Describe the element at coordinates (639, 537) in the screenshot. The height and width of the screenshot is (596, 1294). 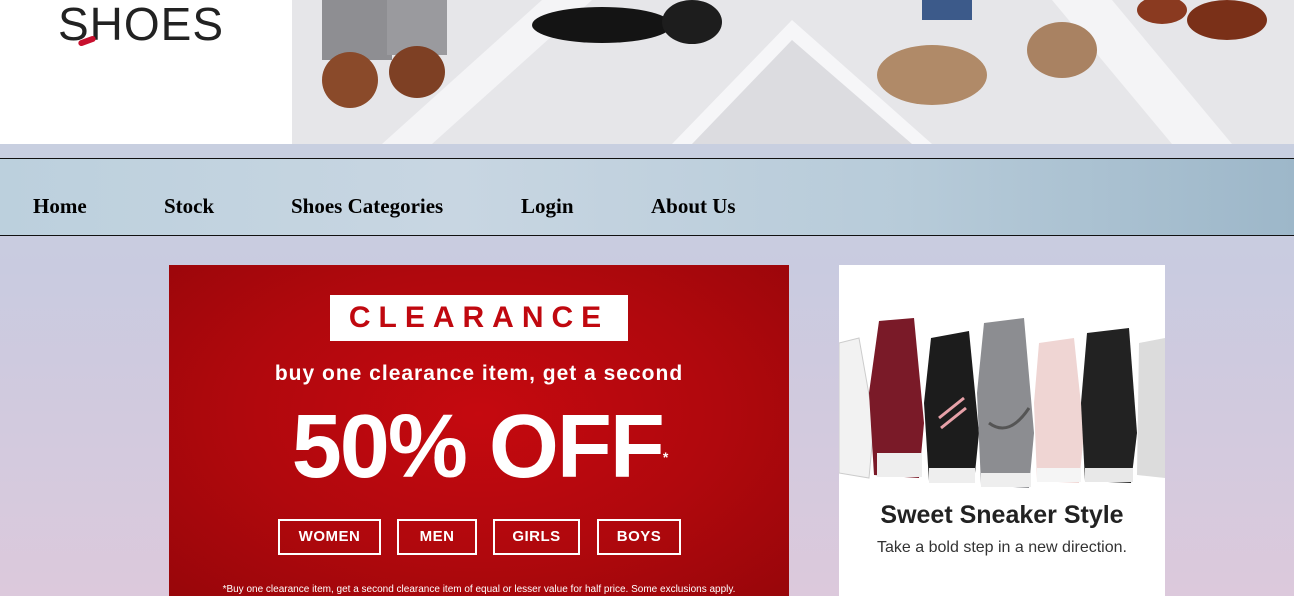
I see `boys-button: BOYS` at that location.